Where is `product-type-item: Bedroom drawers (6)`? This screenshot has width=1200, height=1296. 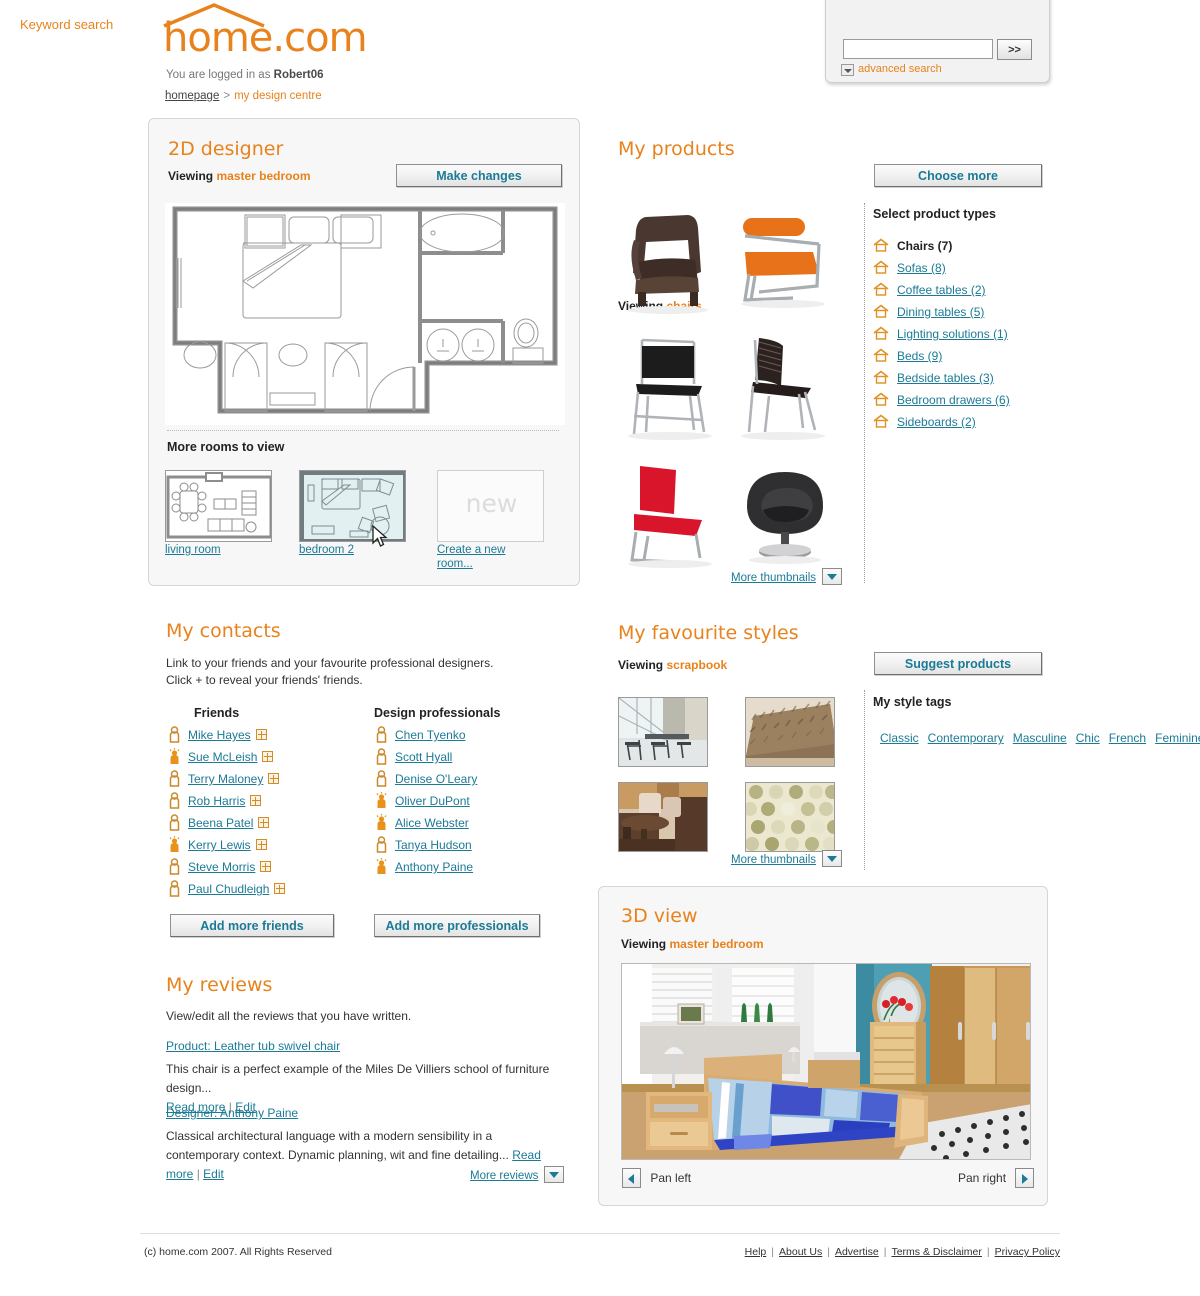
product-type-item: Bedroom drawers (6) is located at coordinates (963, 403).